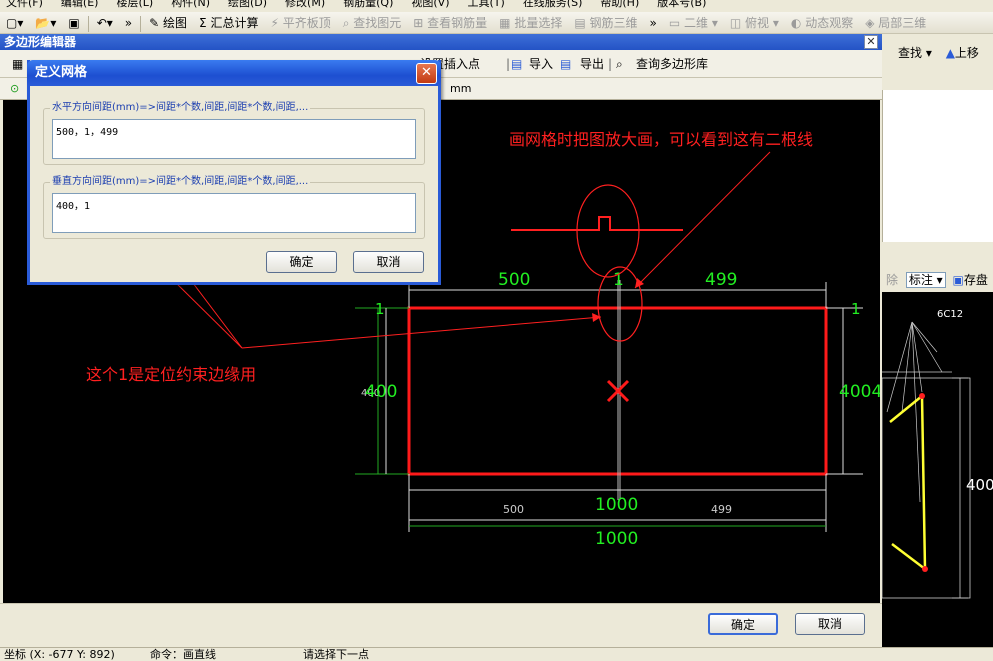 Image resolution: width=993 pixels, height=661 pixels. I want to click on rebar-3d-button: ▤ 钢筋三维, so click(605, 22).